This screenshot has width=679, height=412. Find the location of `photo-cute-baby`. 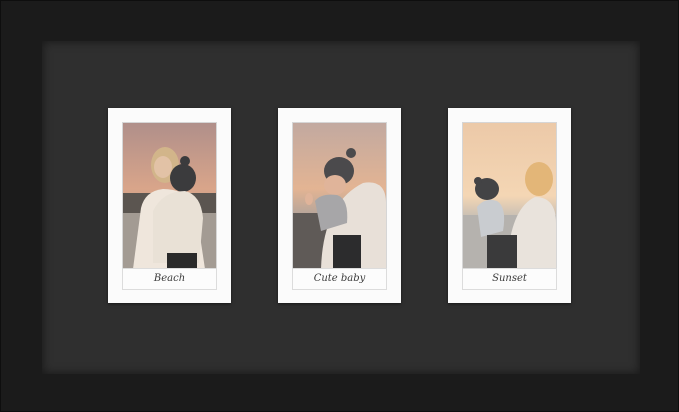

photo-cute-baby is located at coordinates (339, 196).